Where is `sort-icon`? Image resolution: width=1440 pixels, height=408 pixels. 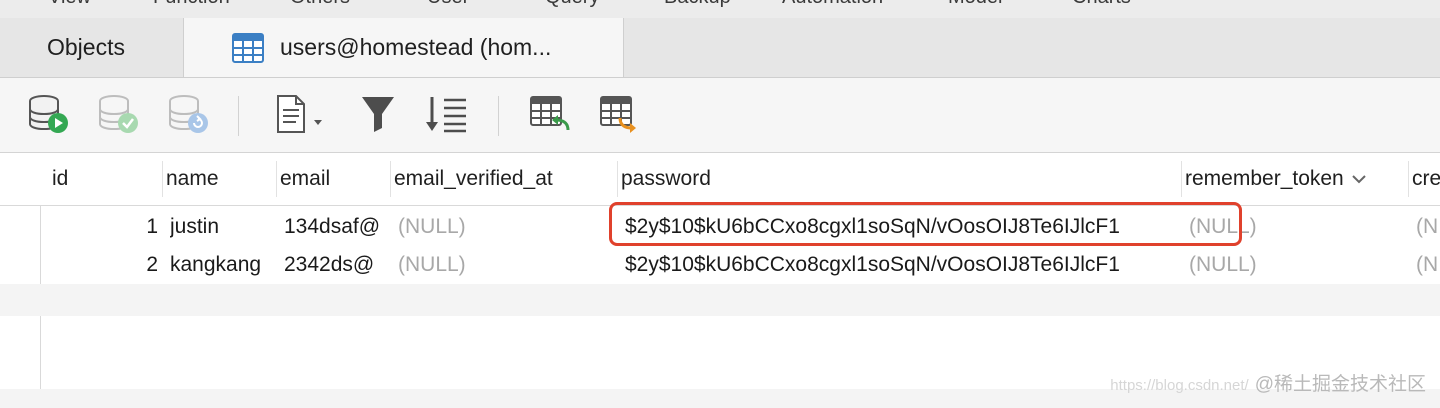 sort-icon is located at coordinates (446, 116).